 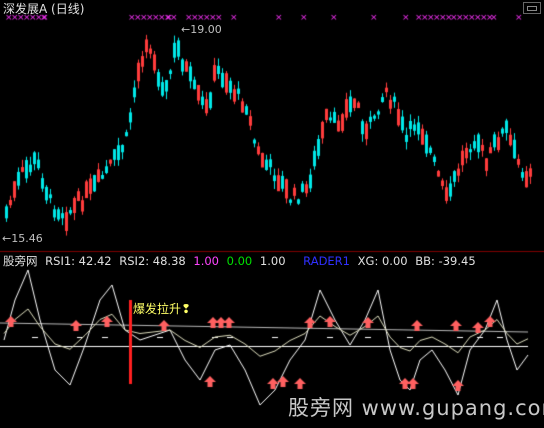 I want to click on high-price-label: ←19.00, so click(x=201, y=29).